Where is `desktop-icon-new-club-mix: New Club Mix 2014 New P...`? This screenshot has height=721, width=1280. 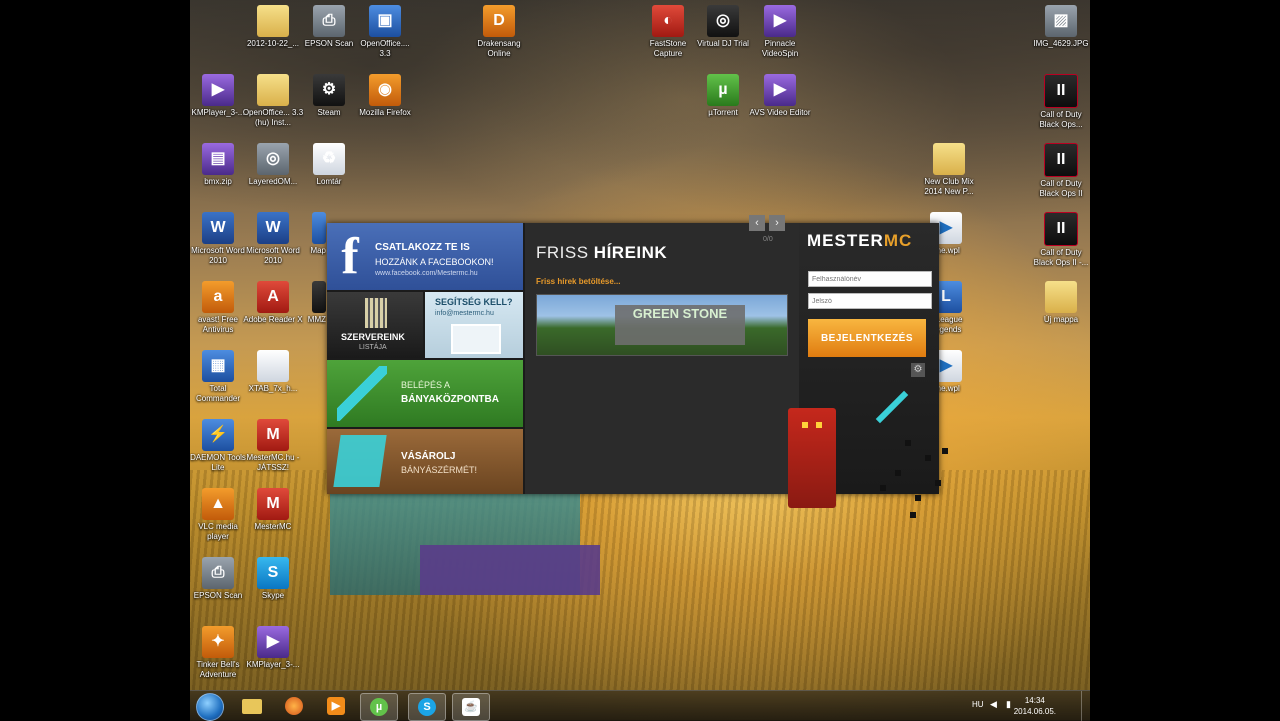
desktop-icon-new-club-mix: New Club Mix 2014 New P... is located at coordinates (949, 170).